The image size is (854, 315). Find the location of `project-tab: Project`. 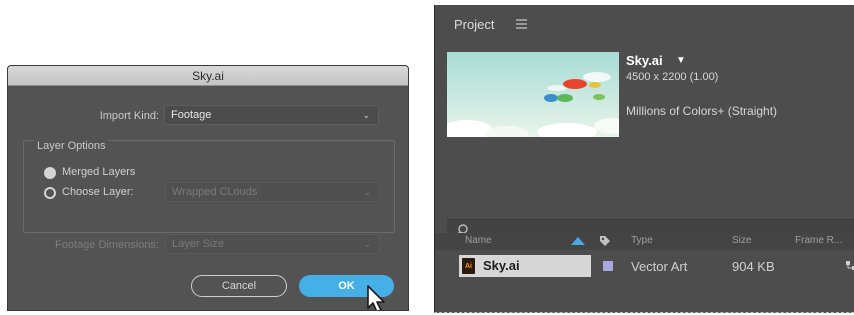

project-tab: Project is located at coordinates (474, 24).